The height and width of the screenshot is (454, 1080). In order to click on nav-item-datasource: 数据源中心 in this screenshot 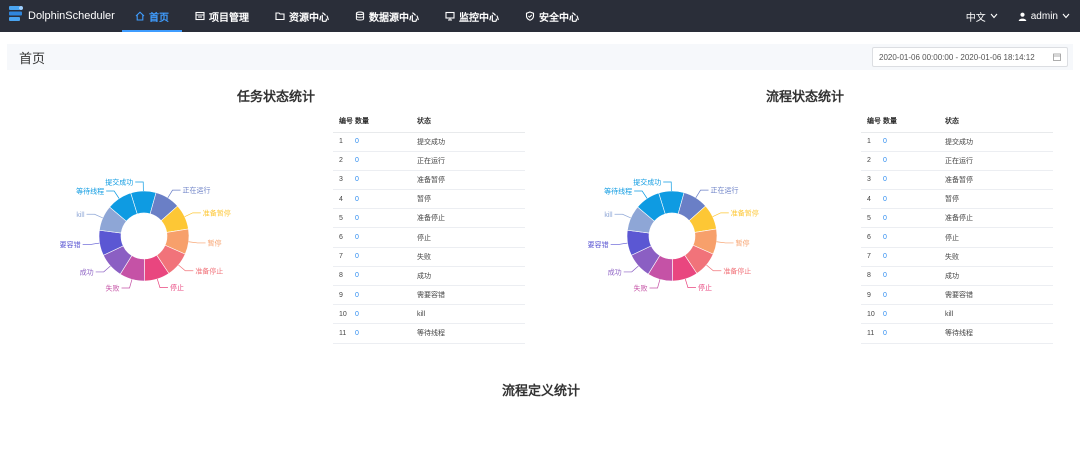, I will do `click(387, 16)`.